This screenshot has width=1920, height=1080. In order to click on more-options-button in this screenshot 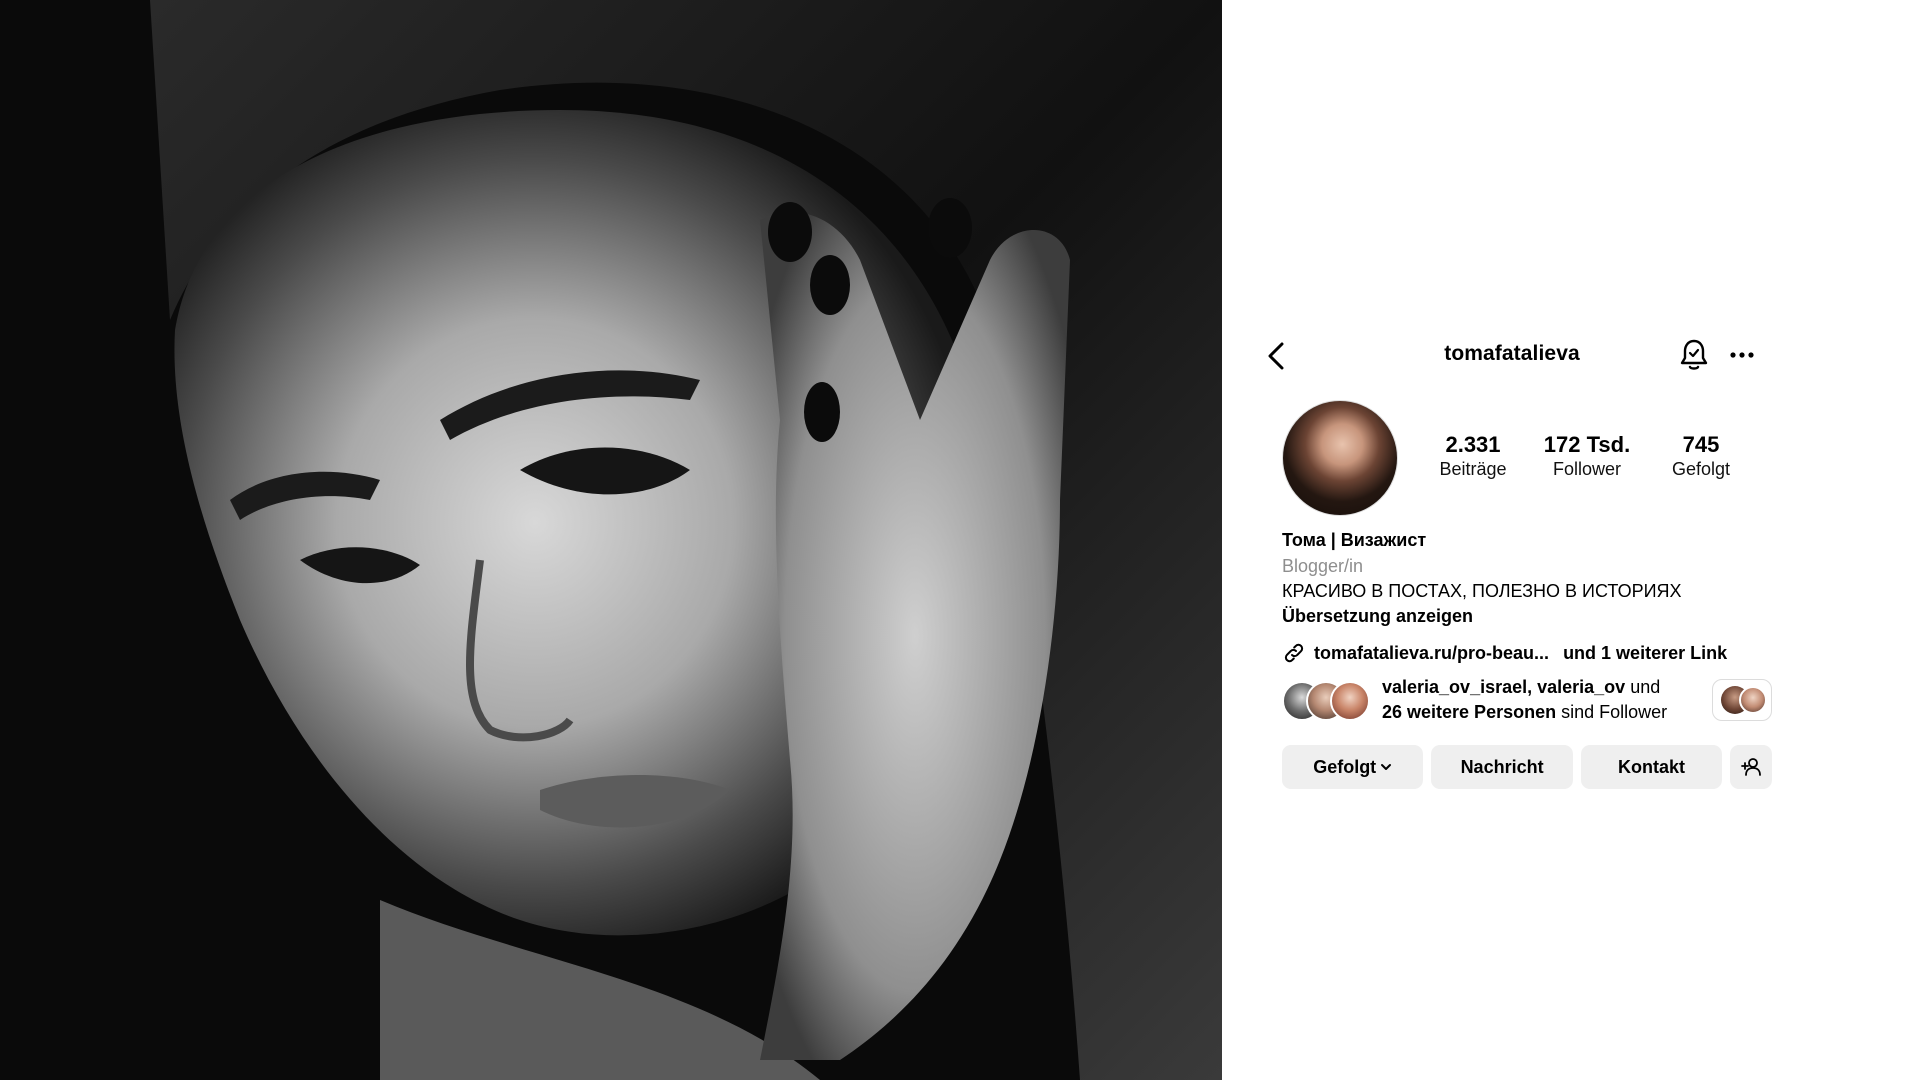, I will do `click(1742, 355)`.